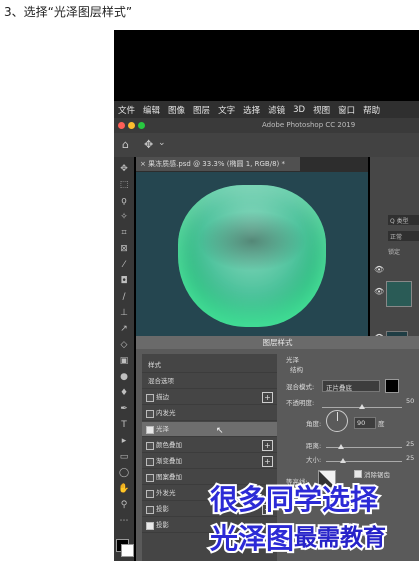 Image resolution: width=419 pixels, height=561 pixels. I want to click on subsection-title: 结构, so click(296, 370).